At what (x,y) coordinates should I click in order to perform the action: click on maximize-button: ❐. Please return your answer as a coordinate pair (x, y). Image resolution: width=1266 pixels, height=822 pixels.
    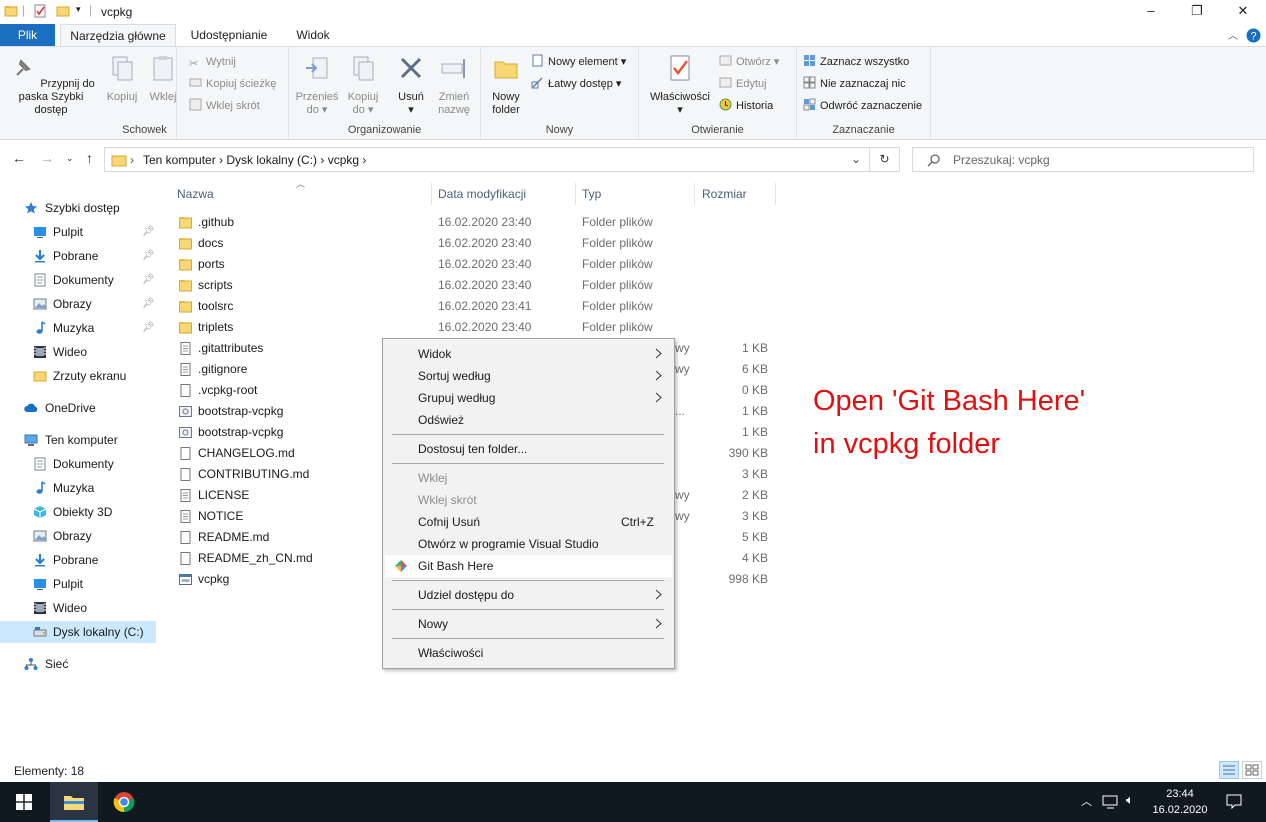
    Looking at the image, I should click on (1197, 11).